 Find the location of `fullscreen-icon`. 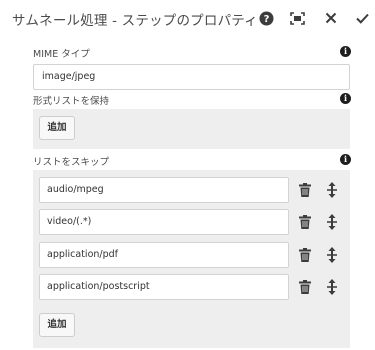

fullscreen-icon is located at coordinates (297, 18).